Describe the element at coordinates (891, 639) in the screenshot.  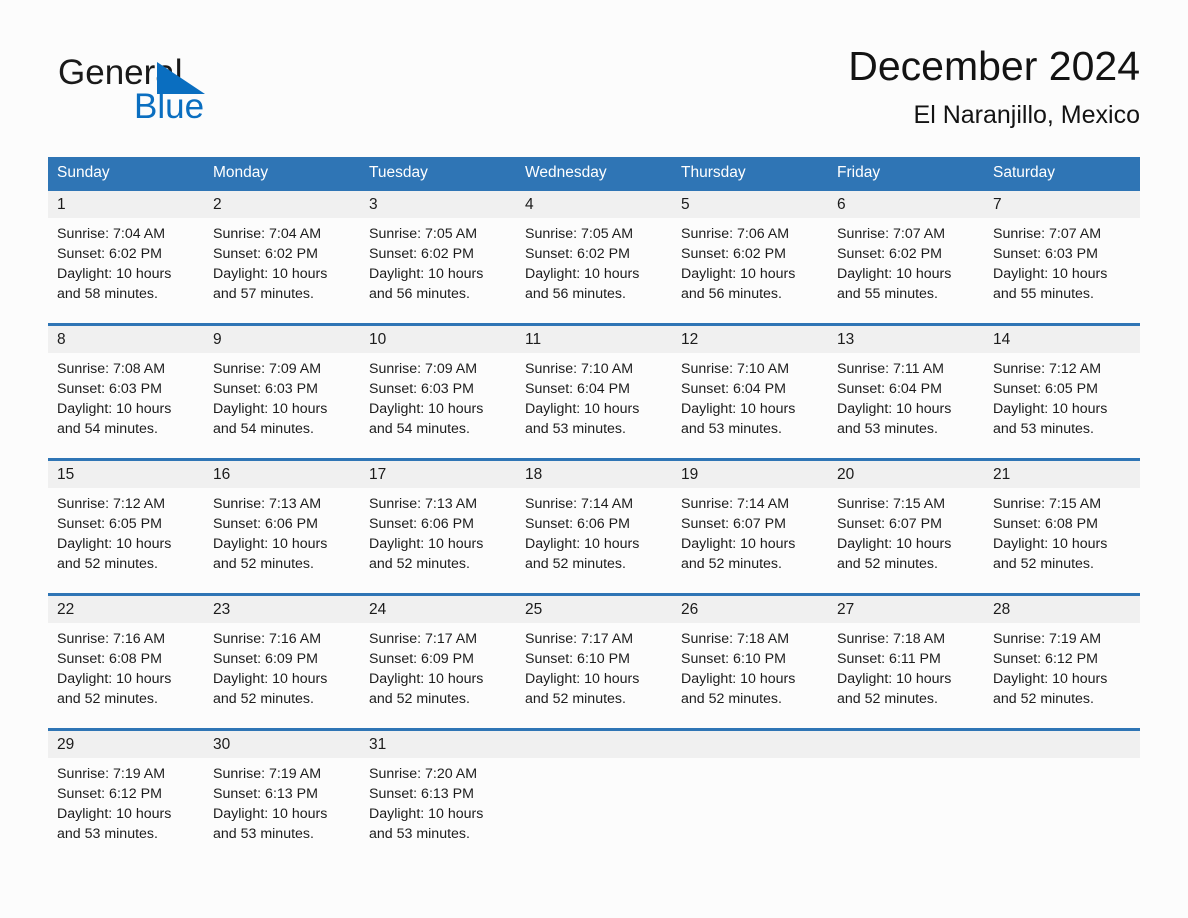
I see `sunrise-text: Sunrise: 7:18 AM` at that location.